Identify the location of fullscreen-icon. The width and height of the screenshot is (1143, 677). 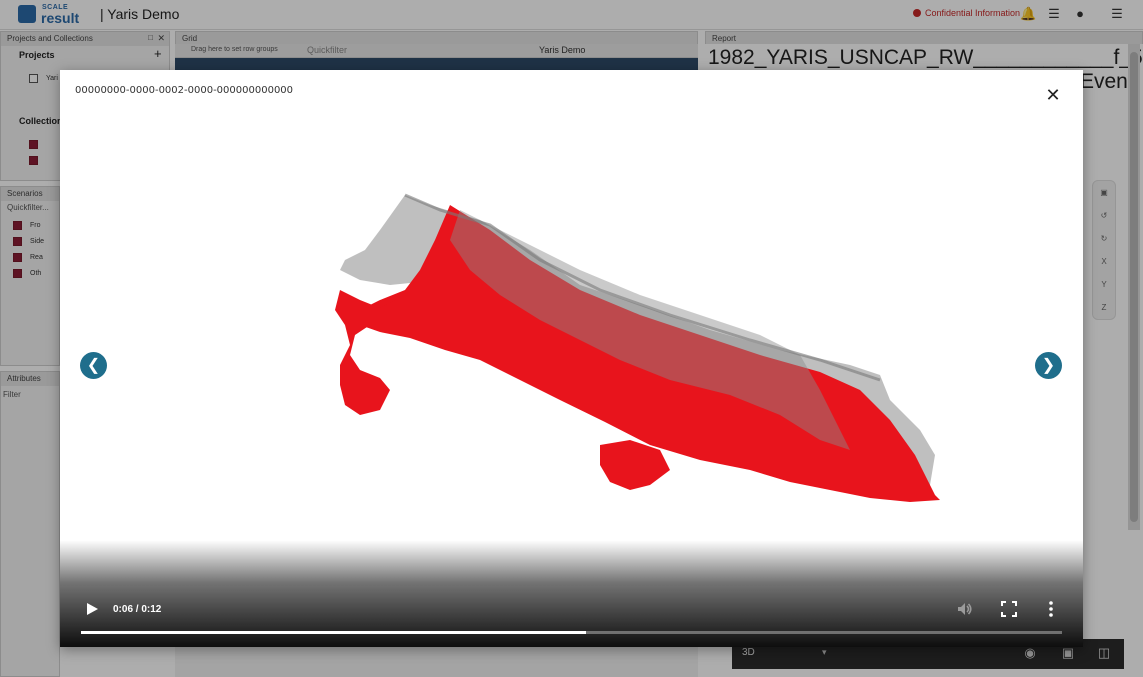
(1009, 609).